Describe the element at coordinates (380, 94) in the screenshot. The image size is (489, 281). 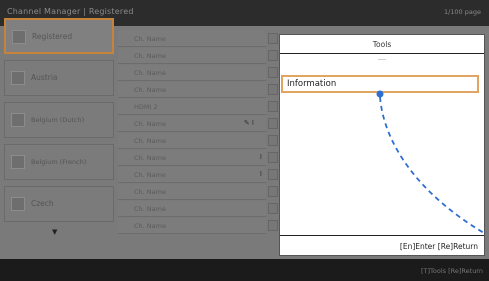
I see `annotation-dot` at that location.